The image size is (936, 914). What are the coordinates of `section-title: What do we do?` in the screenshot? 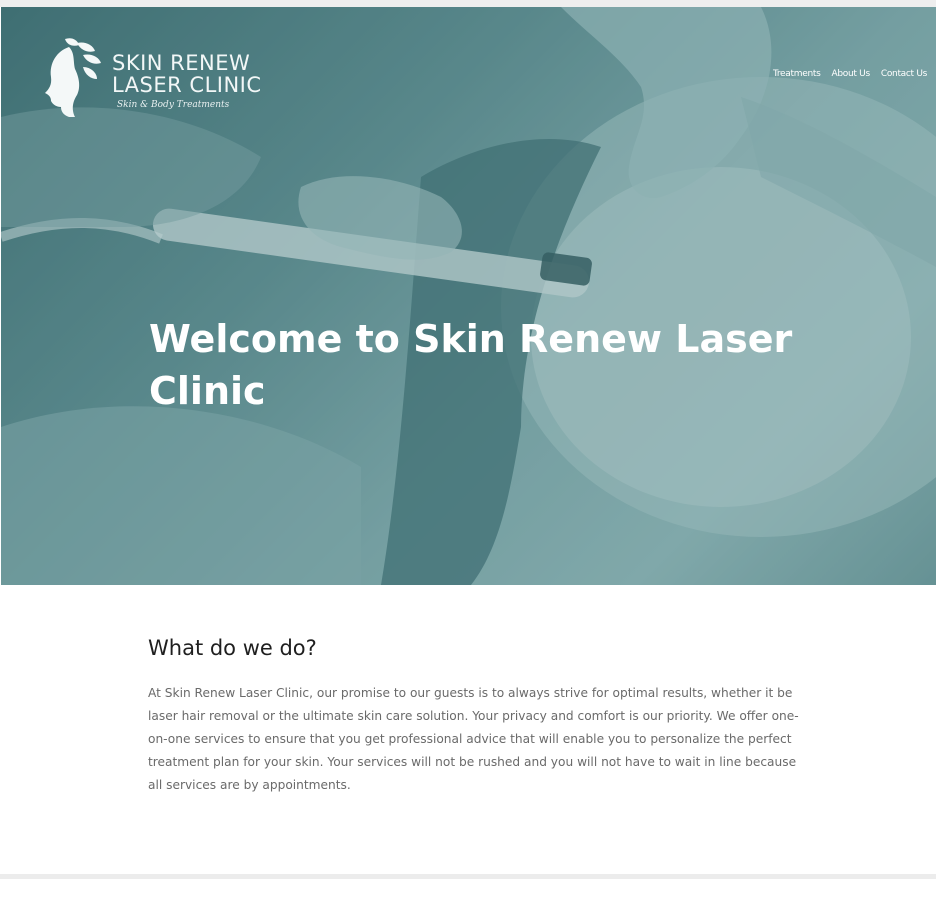 It's located at (232, 648).